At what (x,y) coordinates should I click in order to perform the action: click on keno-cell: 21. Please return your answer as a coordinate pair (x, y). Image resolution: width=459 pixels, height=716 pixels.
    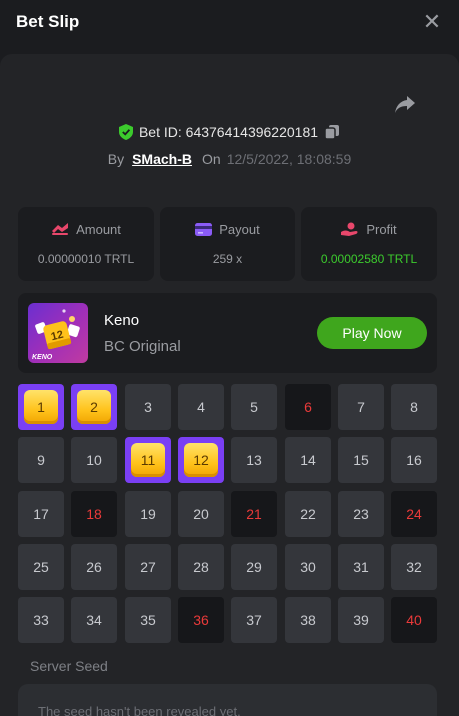
    Looking at the image, I should click on (254, 514).